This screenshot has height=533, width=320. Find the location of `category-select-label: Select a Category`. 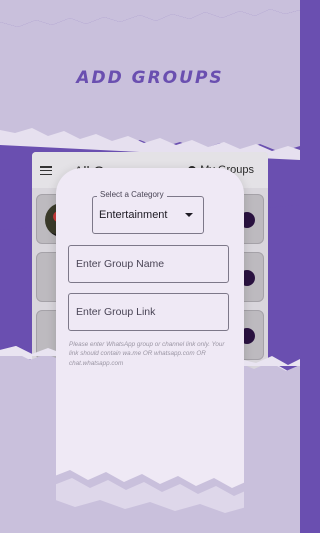

category-select-label: Select a Category is located at coordinates (132, 194).